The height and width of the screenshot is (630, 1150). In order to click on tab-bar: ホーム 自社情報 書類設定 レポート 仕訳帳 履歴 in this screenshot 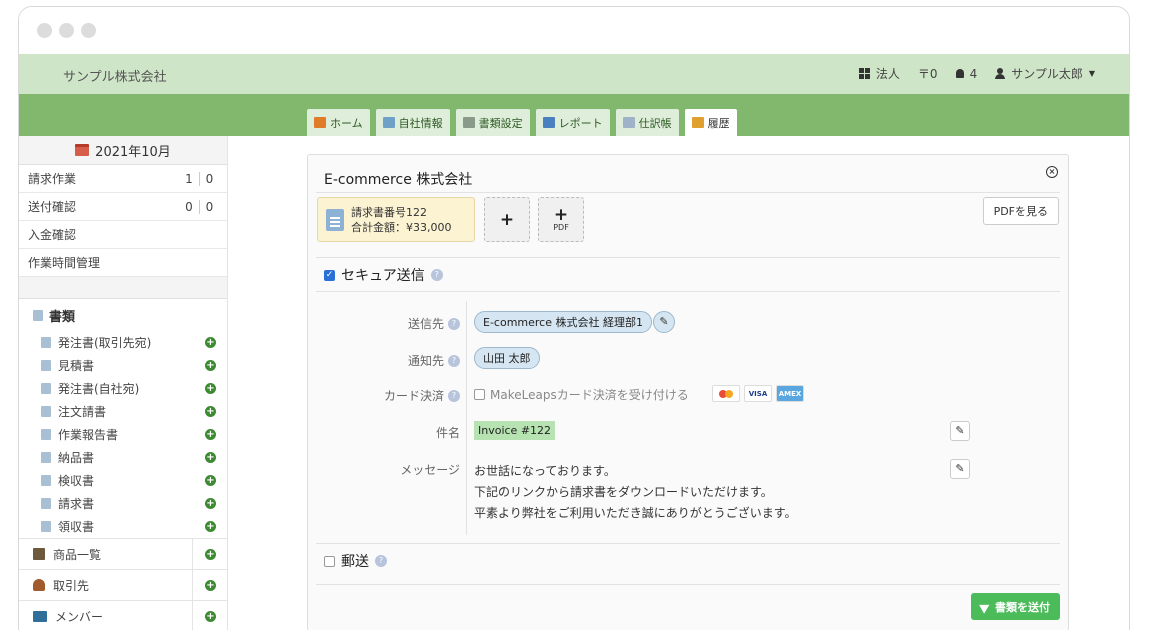, I will do `click(574, 115)`.